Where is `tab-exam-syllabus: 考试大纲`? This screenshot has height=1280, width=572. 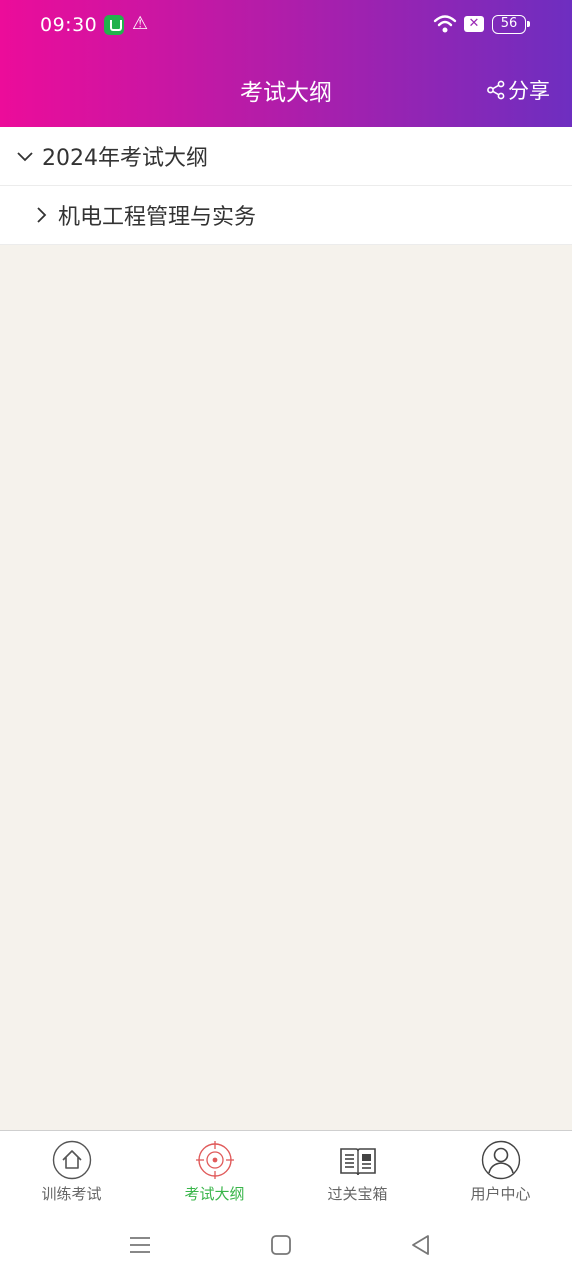 tab-exam-syllabus: 考试大纲 is located at coordinates (214, 1170).